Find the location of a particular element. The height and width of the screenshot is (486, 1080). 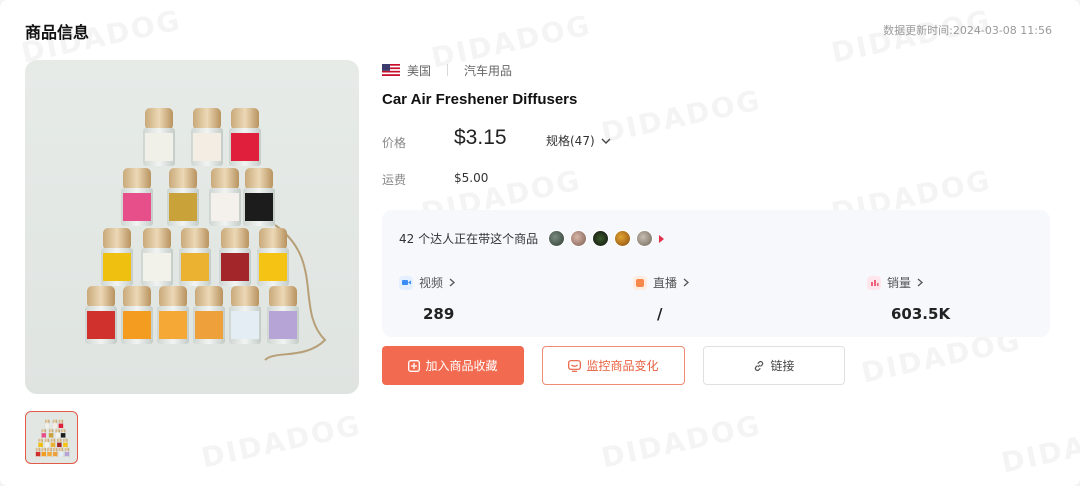

category-label: 汽车用品 is located at coordinates (488, 70).